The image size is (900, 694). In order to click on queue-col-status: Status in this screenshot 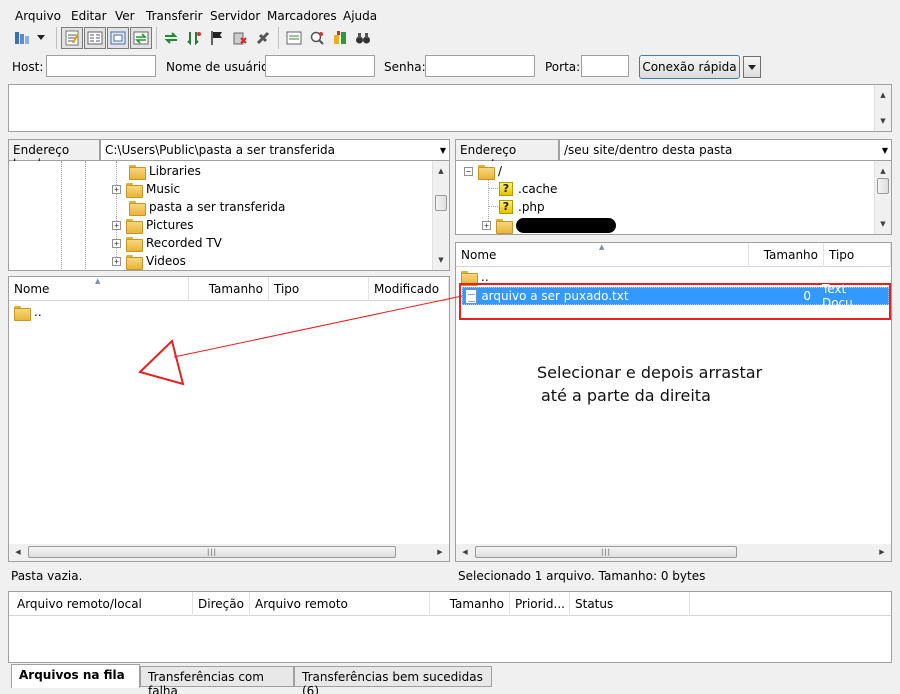, I will do `click(630, 604)`.